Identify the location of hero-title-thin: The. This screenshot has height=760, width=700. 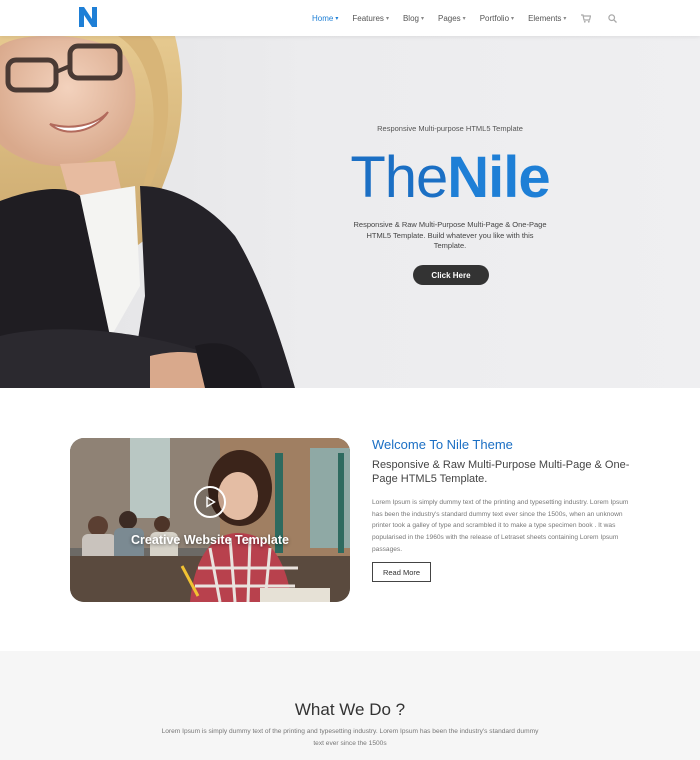
(399, 177).